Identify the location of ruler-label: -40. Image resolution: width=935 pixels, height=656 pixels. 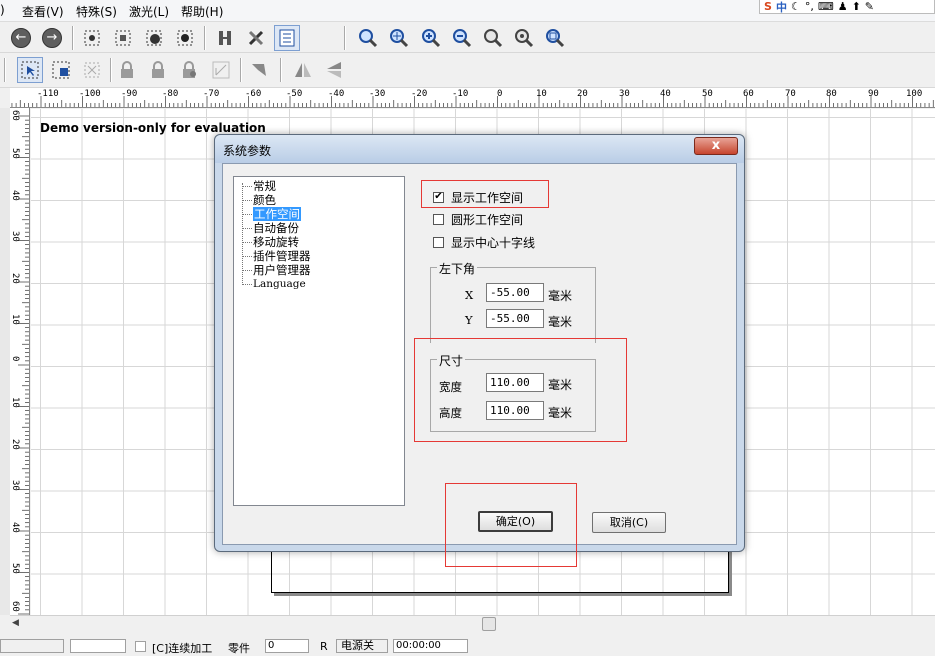
(336, 94).